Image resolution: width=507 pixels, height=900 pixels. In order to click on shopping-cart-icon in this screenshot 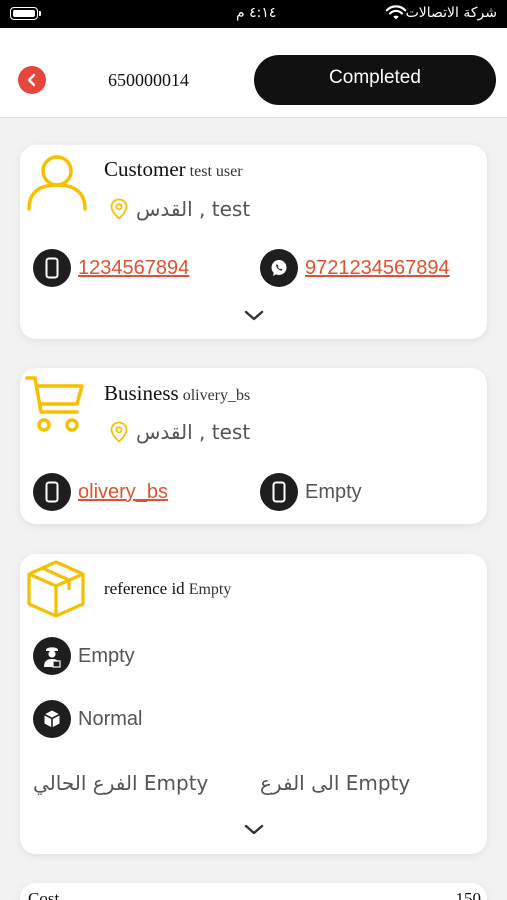, I will do `click(54, 404)`.